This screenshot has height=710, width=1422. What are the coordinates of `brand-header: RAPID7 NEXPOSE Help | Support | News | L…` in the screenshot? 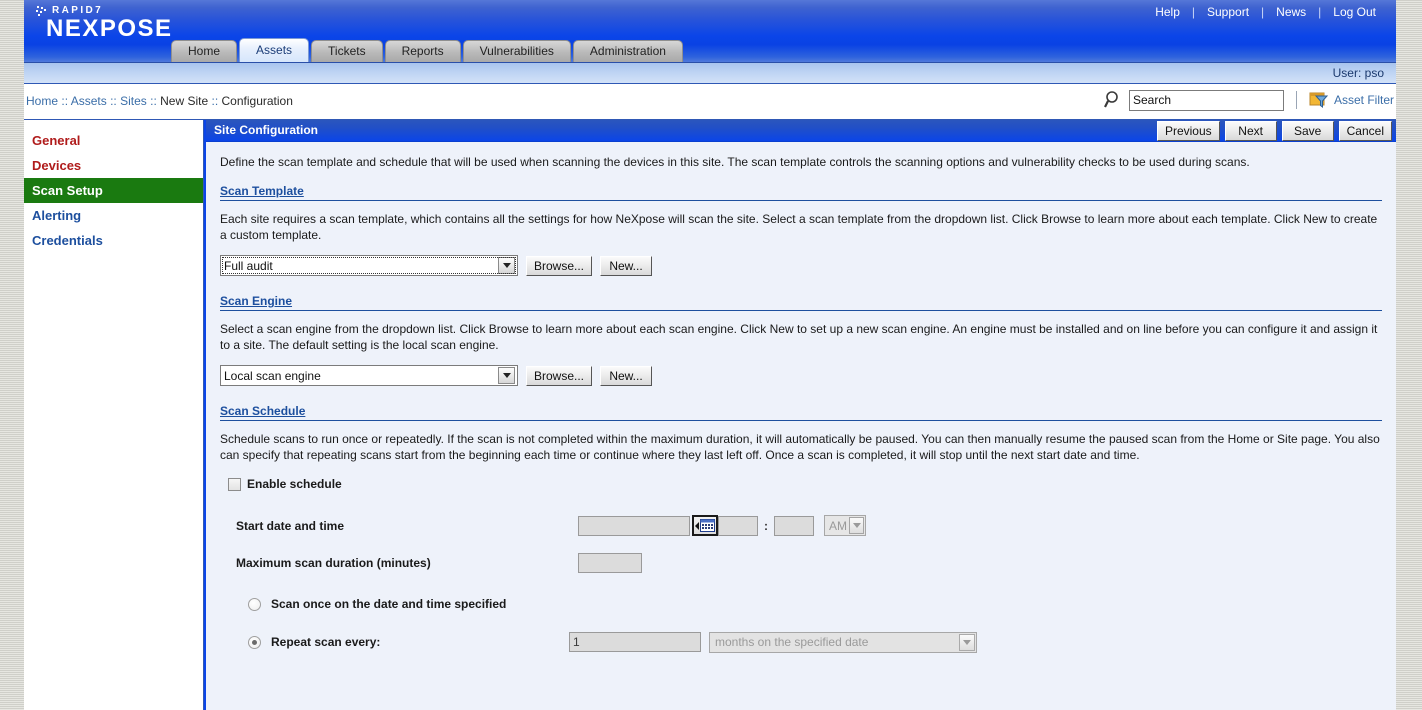 It's located at (710, 31).